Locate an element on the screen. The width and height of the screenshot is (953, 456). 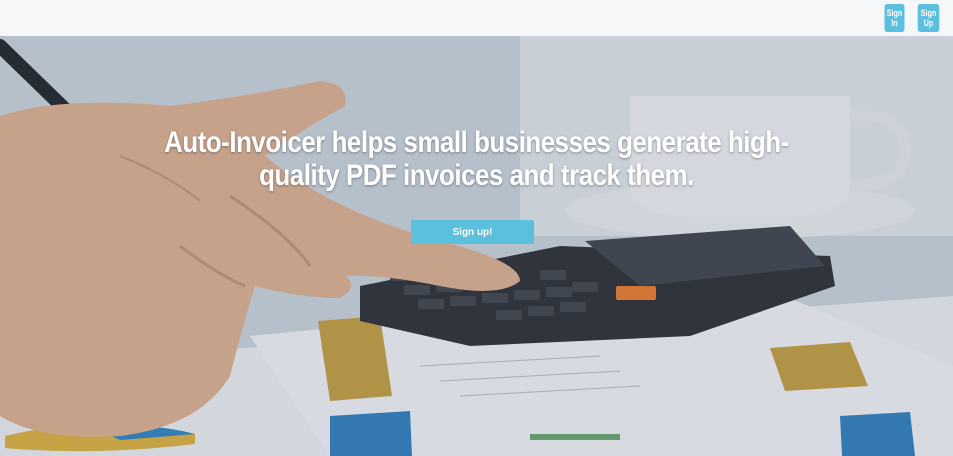
sign-in-button: Sign In is located at coordinates (894, 18).